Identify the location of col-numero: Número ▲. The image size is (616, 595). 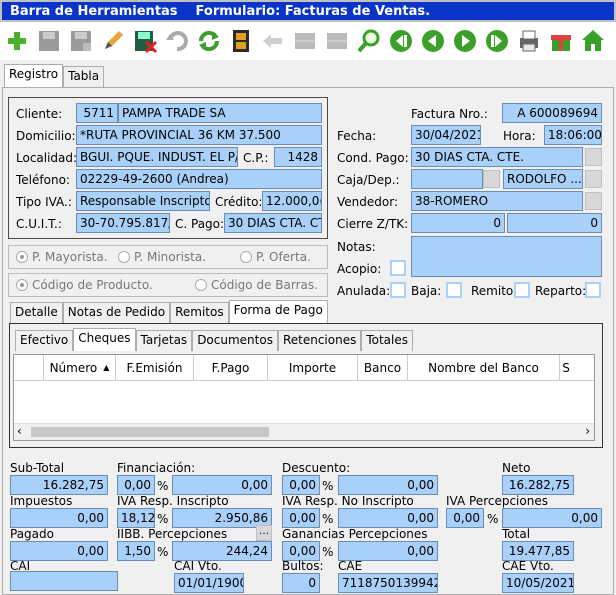
(80, 367).